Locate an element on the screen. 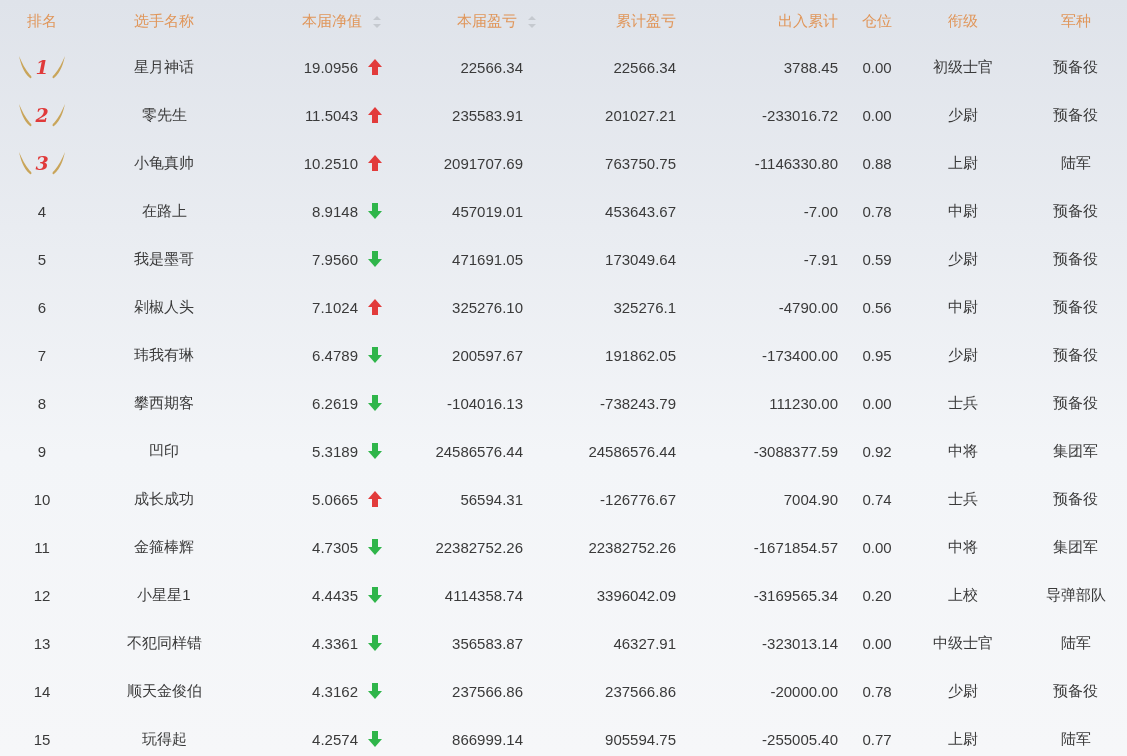 This screenshot has height=756, width=1127. table-cell: 235583.91 is located at coordinates (487, 115).